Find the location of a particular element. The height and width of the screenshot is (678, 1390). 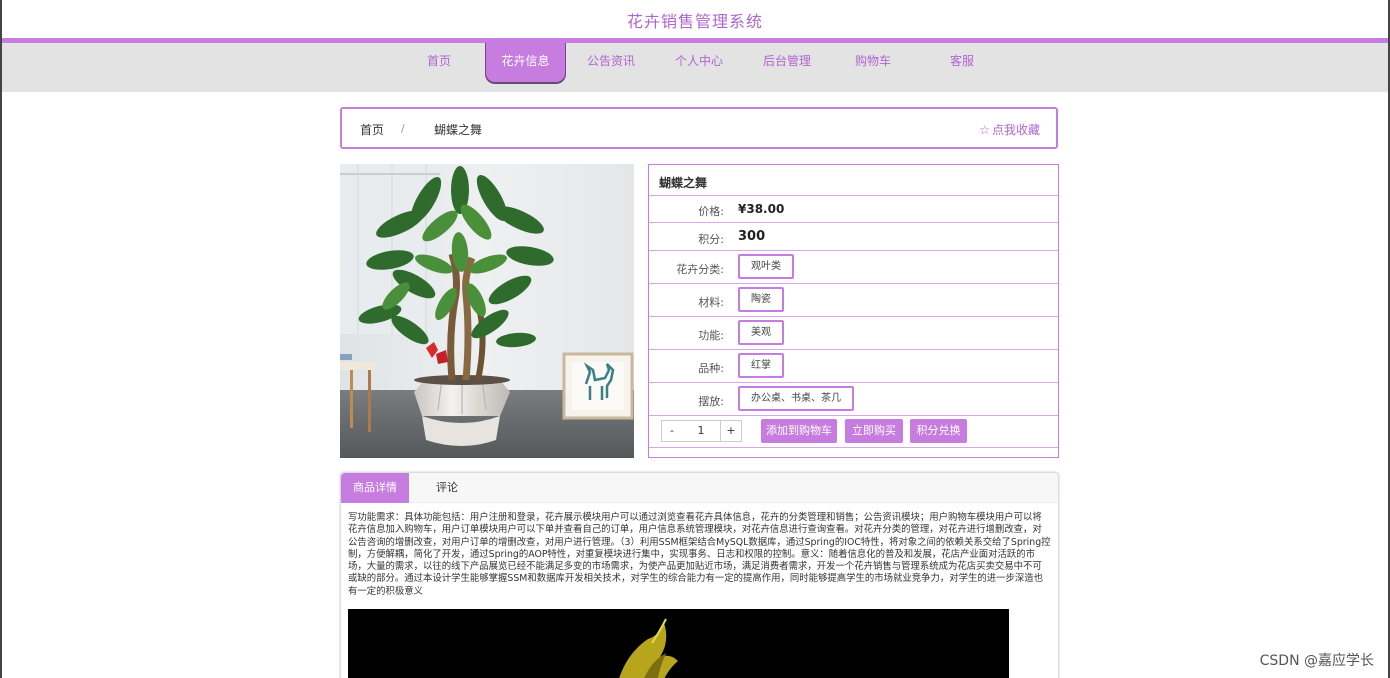

info-row-function: 功能: 美观 is located at coordinates (853, 333).